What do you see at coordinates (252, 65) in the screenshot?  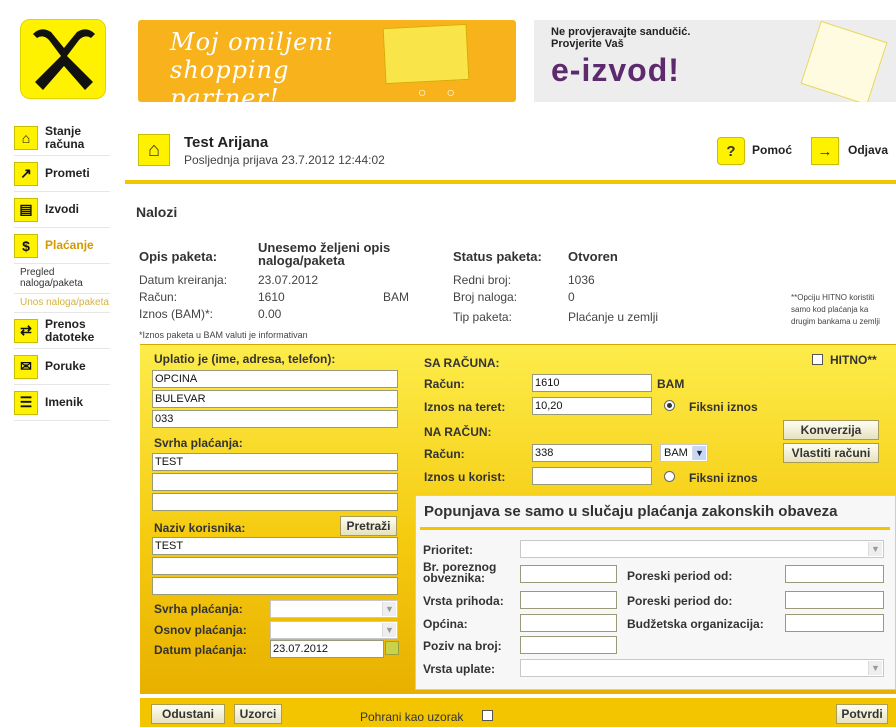 I see `shopping-banner-text: Moj omiljeni shopping partner!` at bounding box center [252, 65].